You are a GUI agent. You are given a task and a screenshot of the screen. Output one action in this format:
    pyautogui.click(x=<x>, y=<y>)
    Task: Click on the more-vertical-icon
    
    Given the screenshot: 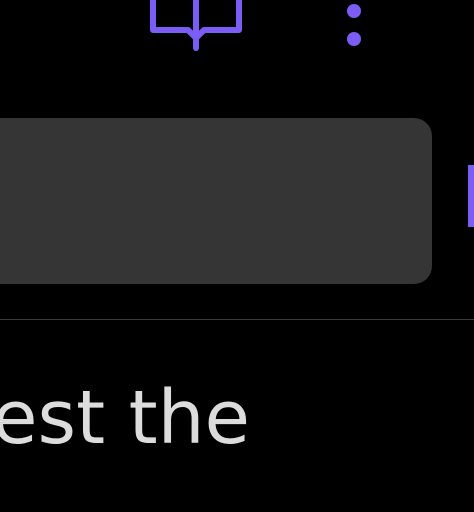 What is the action you would take?
    pyautogui.click(x=354, y=26)
    